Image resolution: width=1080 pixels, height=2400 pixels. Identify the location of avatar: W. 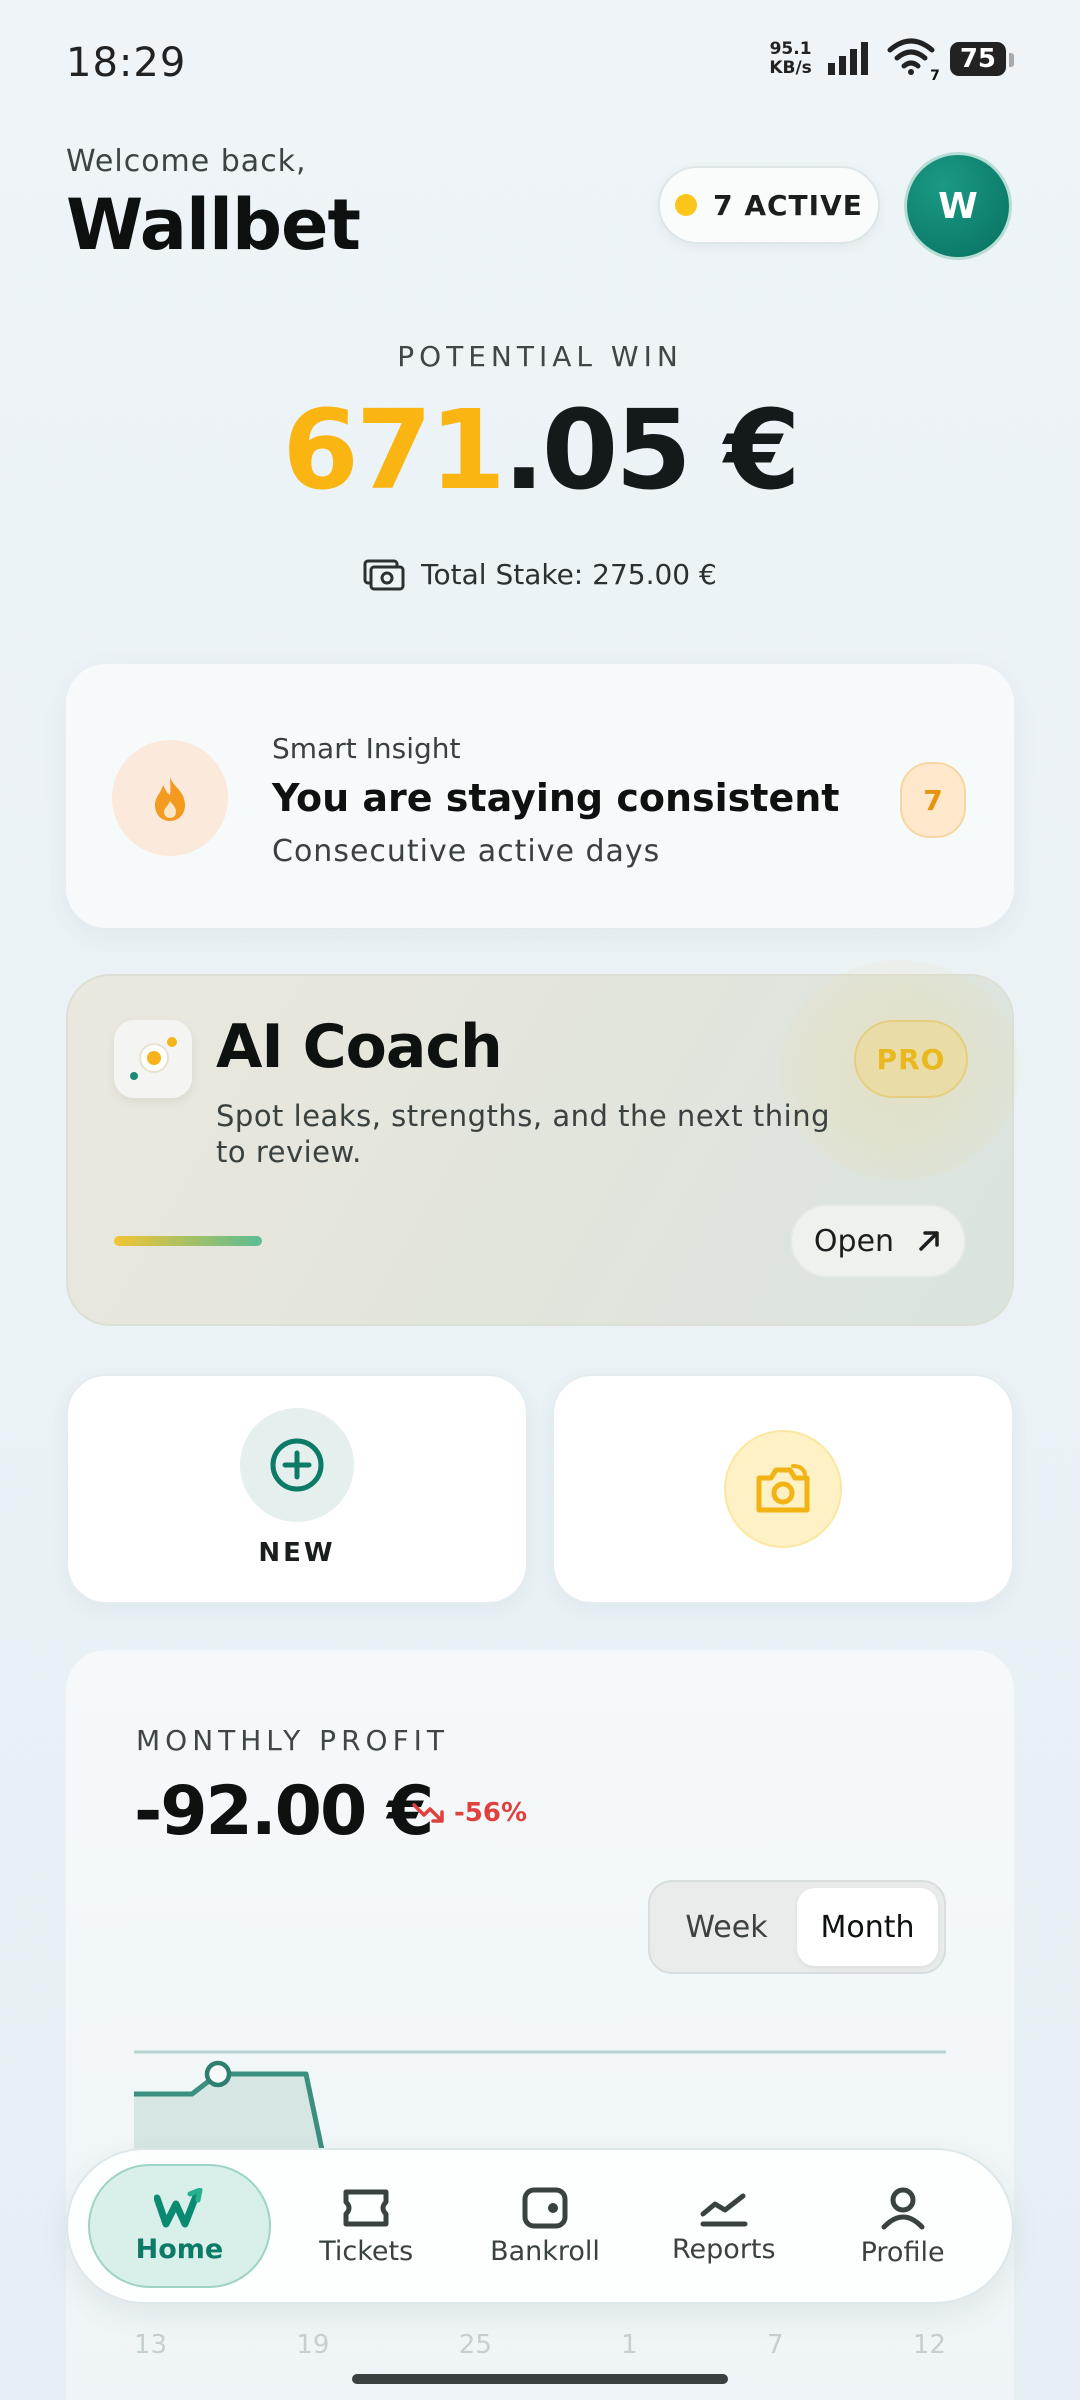
(958, 206).